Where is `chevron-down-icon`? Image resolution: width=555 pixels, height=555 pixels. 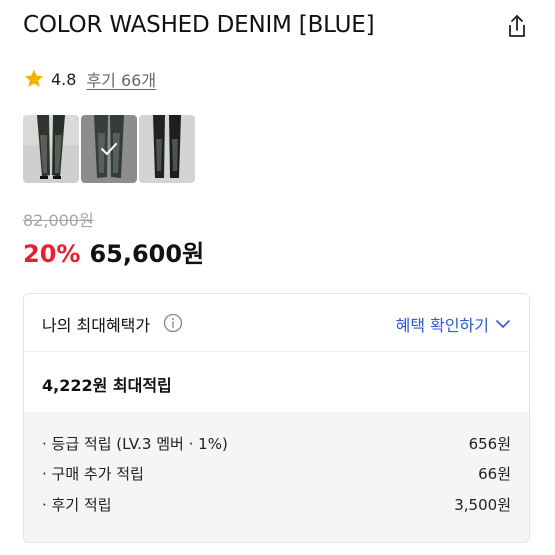
chevron-down-icon is located at coordinates (503, 324).